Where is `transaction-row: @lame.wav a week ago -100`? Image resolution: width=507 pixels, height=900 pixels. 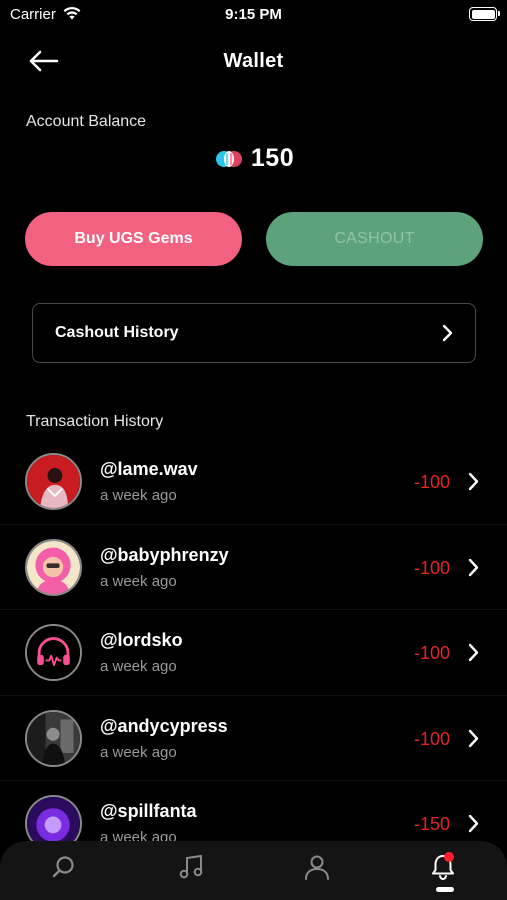
transaction-row: @lame.wav a week ago -100 is located at coordinates (253, 482).